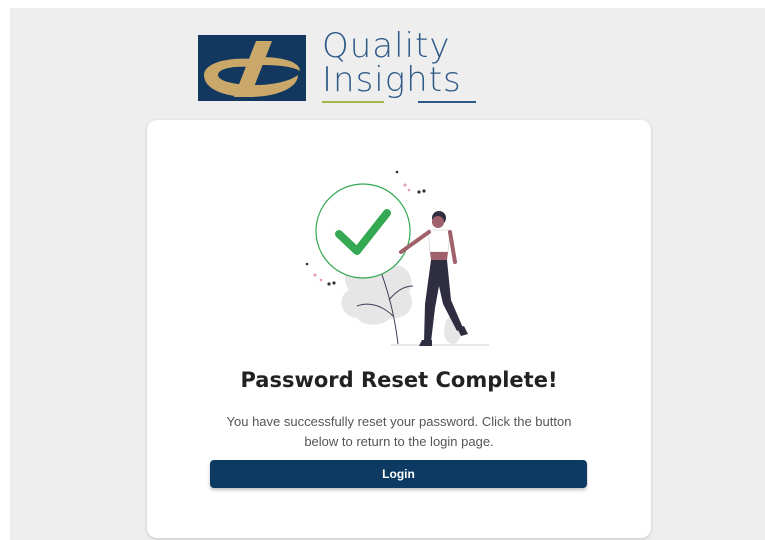 This screenshot has width=765, height=540. I want to click on logo-mark-icon, so click(252, 68).